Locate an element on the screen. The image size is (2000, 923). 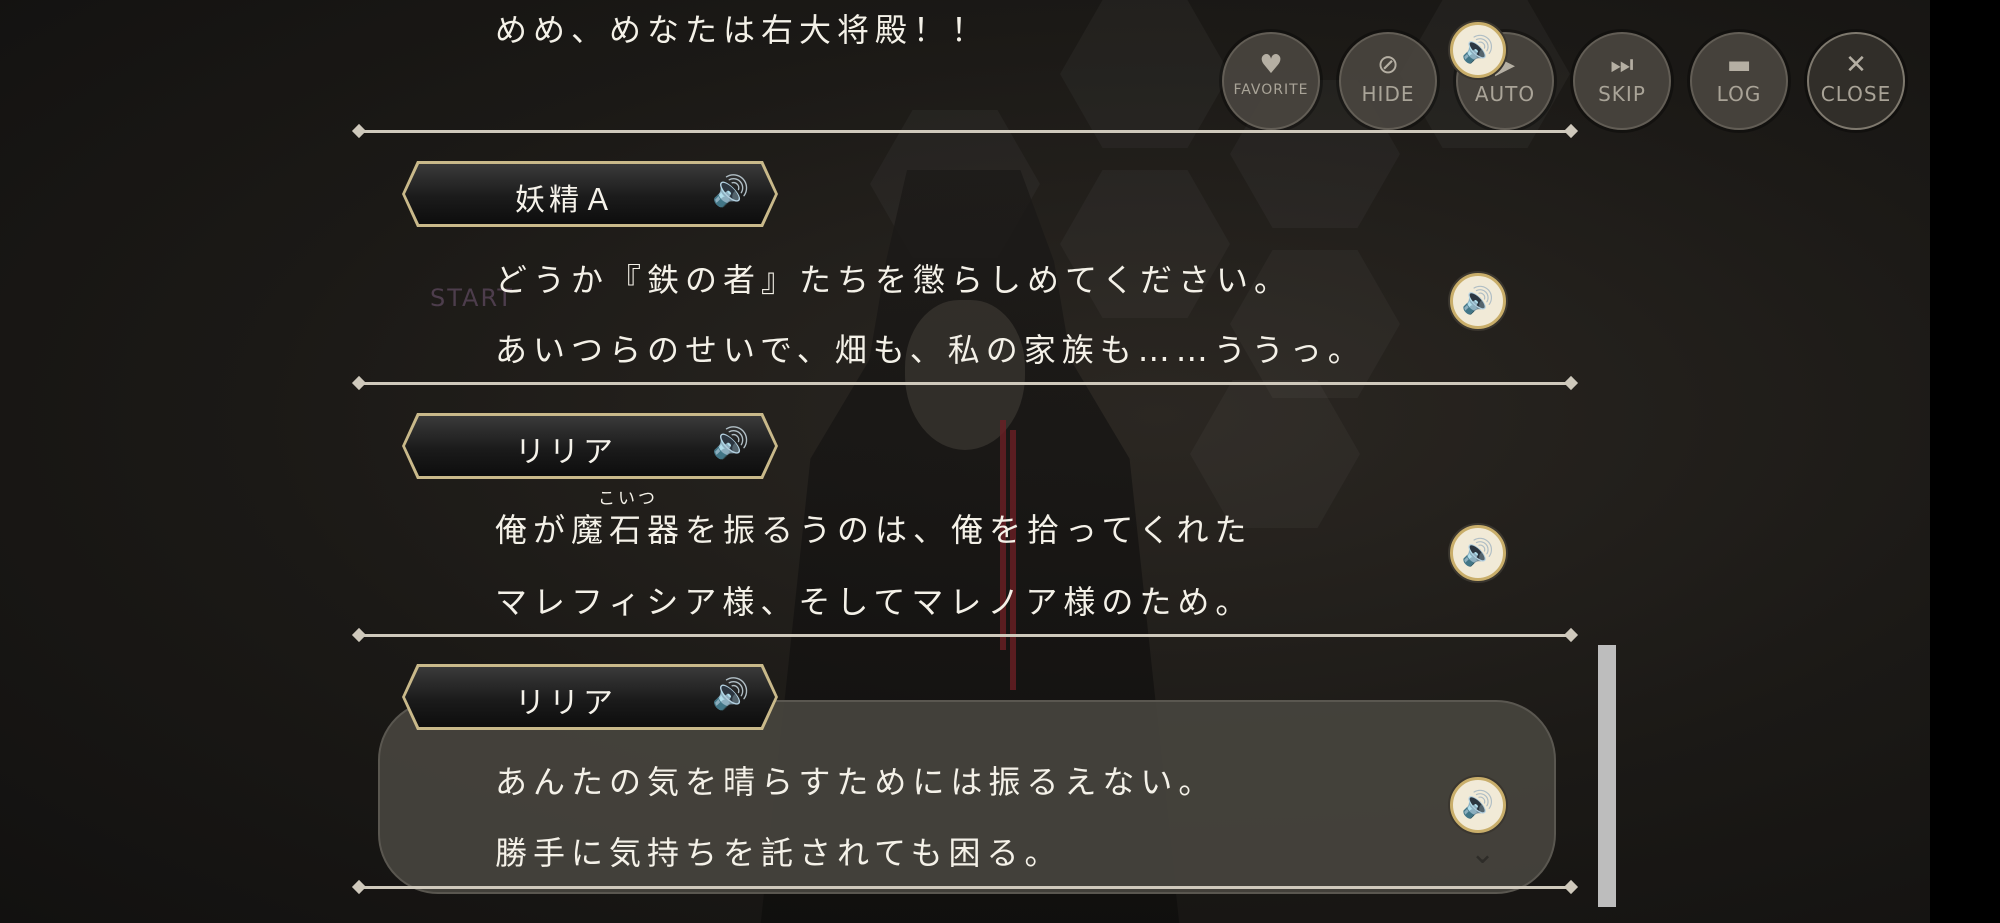
log-scrollbar-thumb is located at coordinates (1607, 776).